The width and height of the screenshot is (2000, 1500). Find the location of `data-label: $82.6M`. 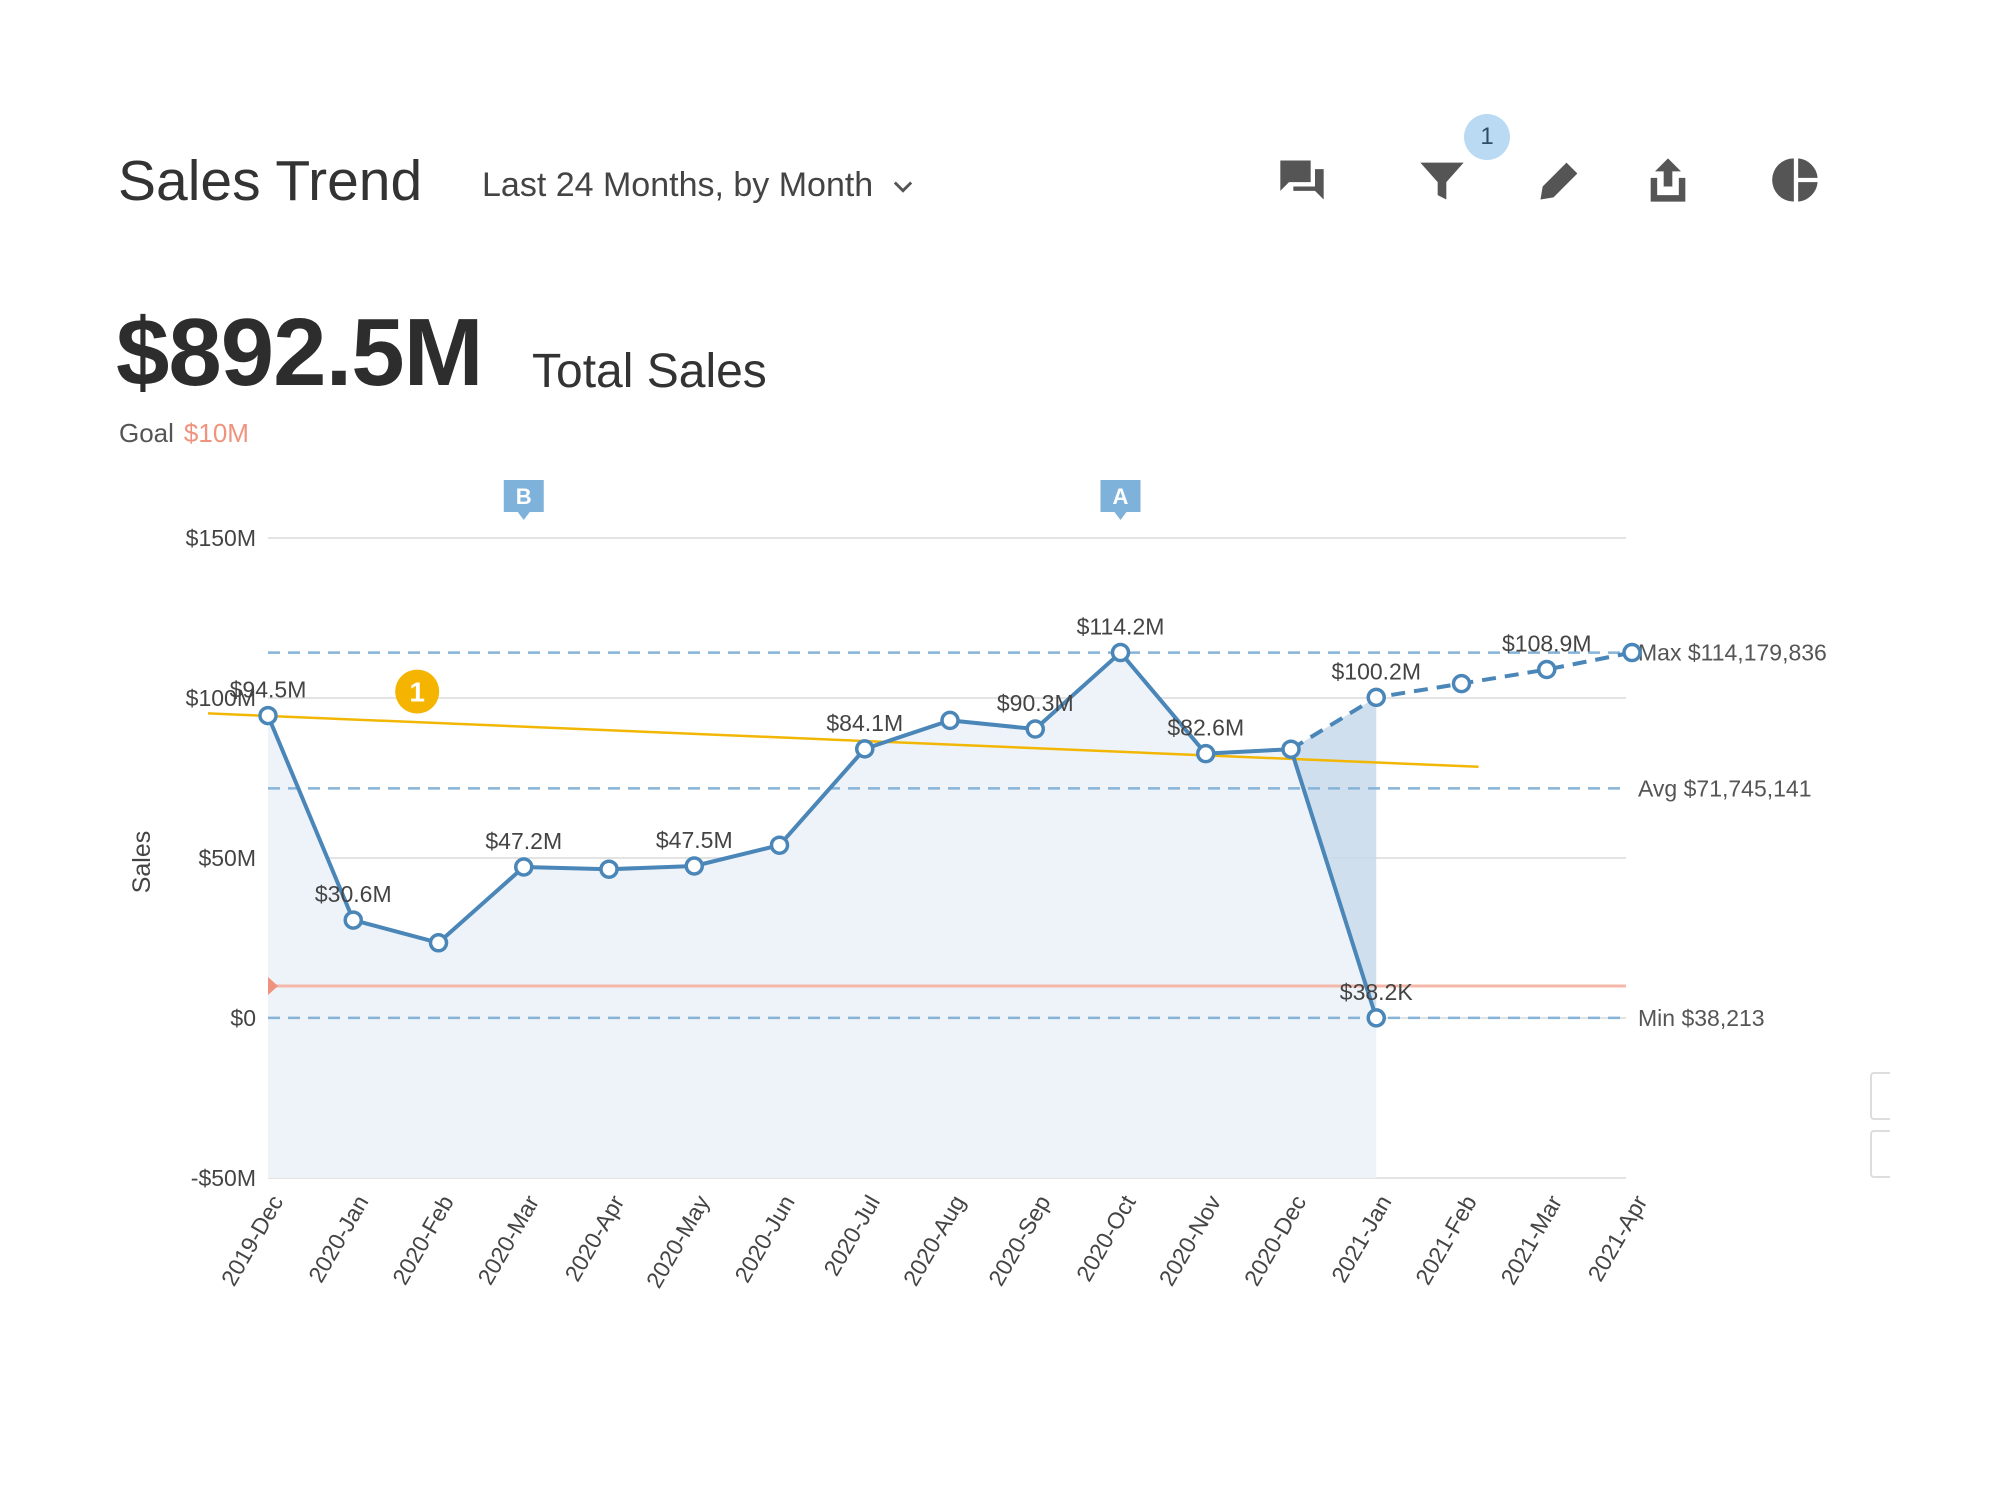

data-label: $82.6M is located at coordinates (1205, 728).